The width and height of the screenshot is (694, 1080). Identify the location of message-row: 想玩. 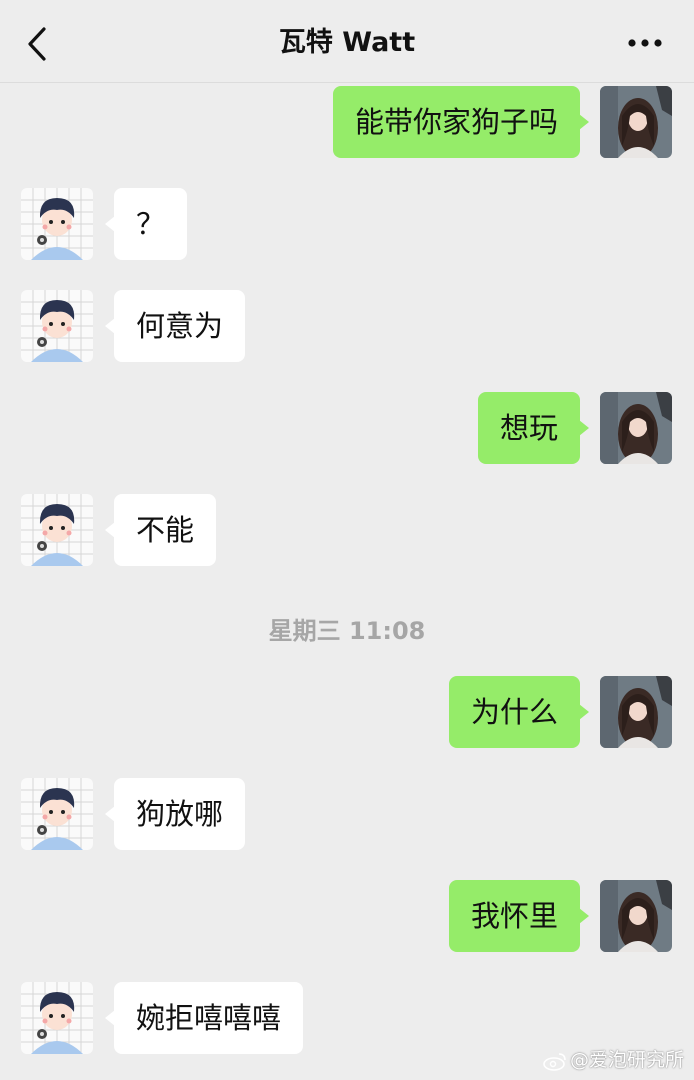
(347, 429).